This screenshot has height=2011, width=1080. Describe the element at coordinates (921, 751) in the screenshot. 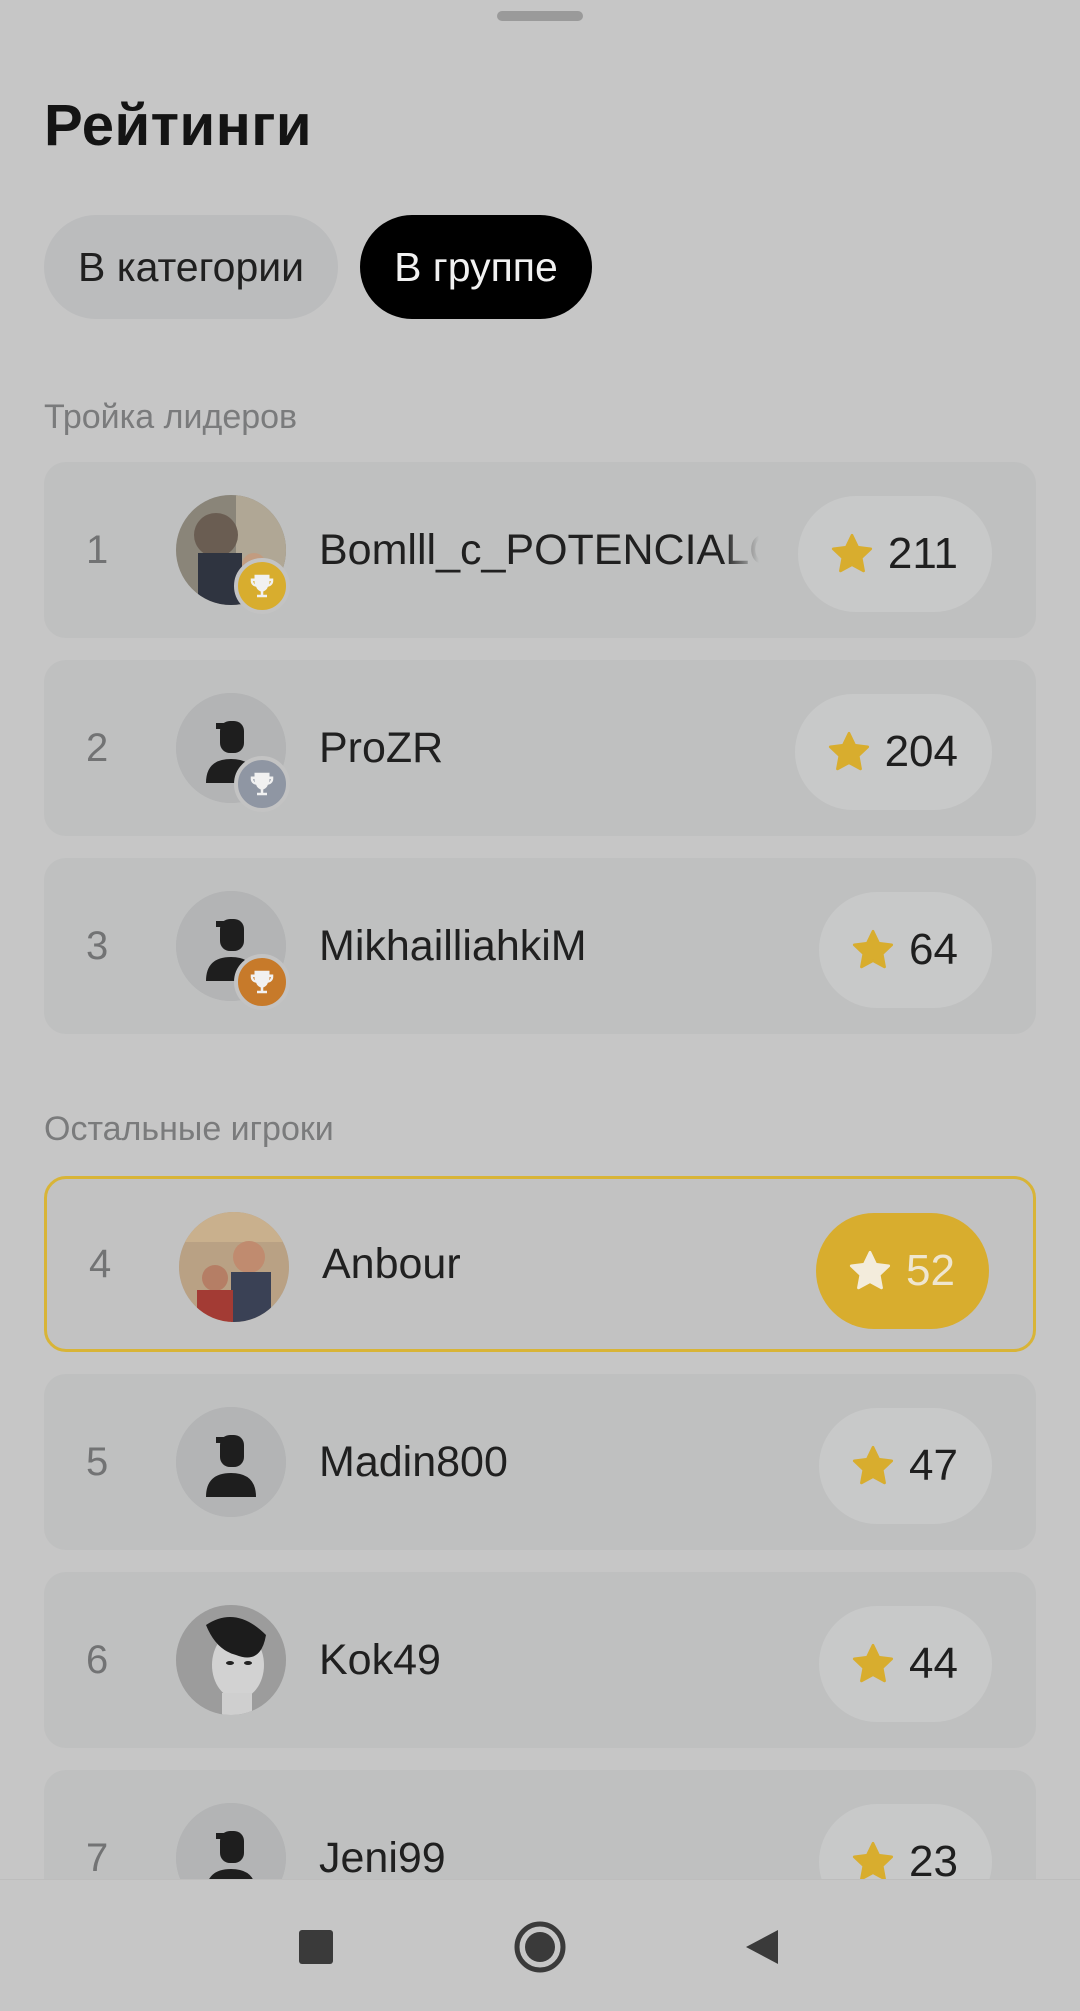

I see `score-value: 204` at that location.